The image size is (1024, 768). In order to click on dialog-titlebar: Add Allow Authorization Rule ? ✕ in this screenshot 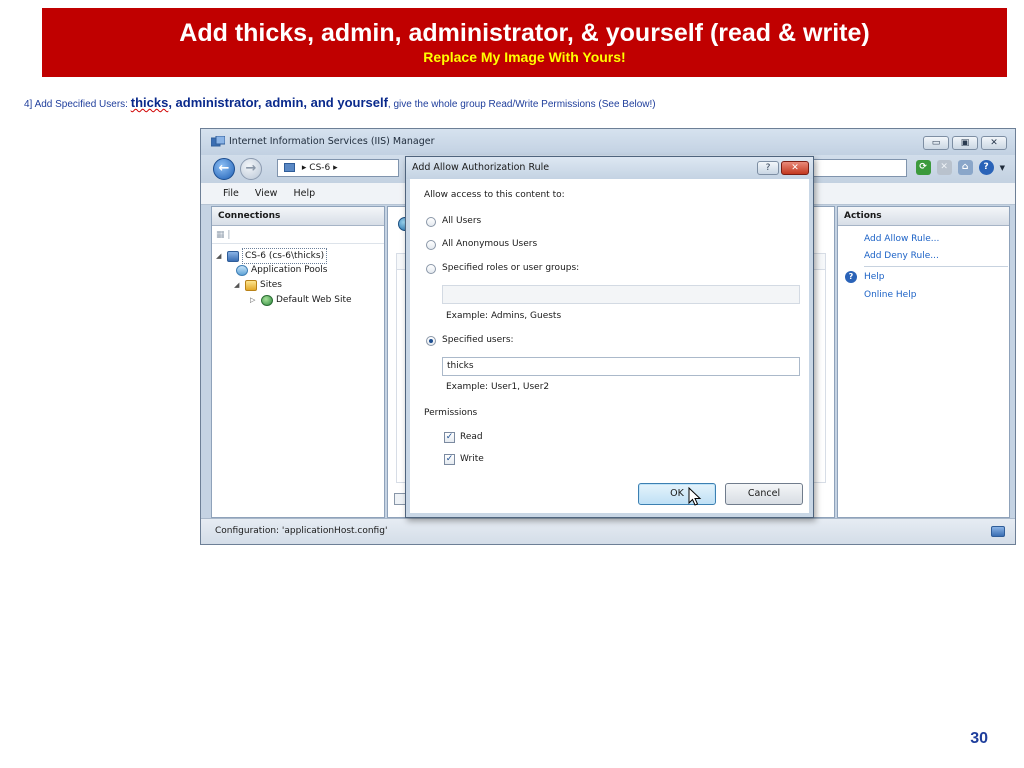, I will do `click(609, 168)`.